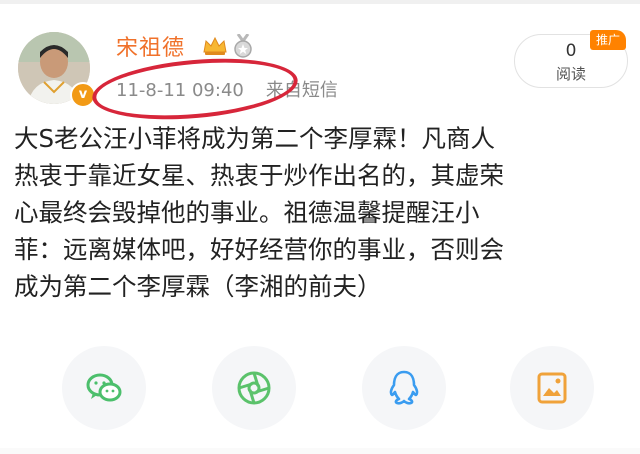 The width and height of the screenshot is (640, 454). I want to click on post-body-line: 热衷于靠近女星、热衷于炒作出名的，其虚荣, so click(259, 175).